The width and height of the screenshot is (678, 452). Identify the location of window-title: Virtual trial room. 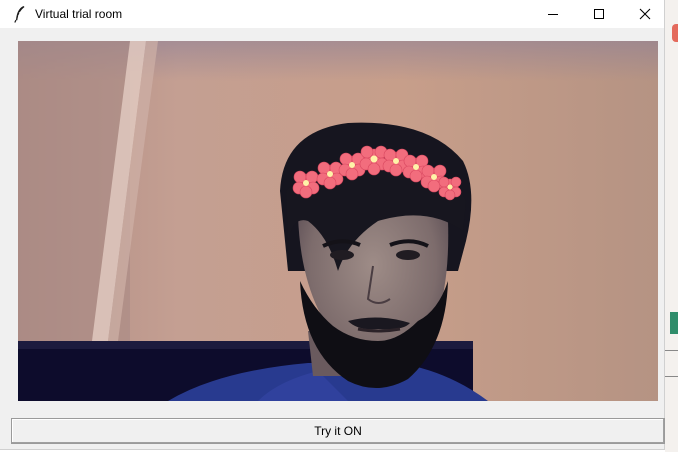
(79, 14).